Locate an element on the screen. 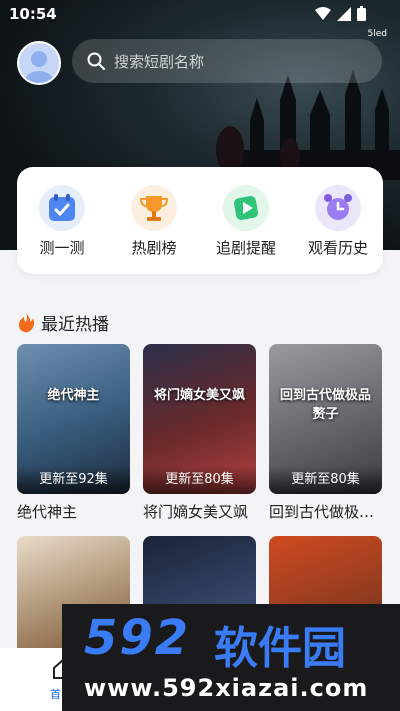 The height and width of the screenshot is (711, 400). section-title-text: 最近热播 is located at coordinates (75, 325).